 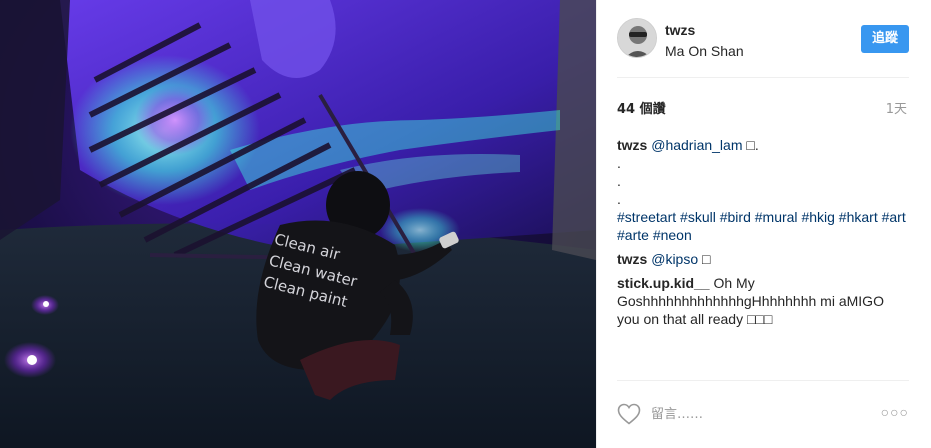 What do you see at coordinates (696, 145) in the screenshot?
I see `comment-mention: @hadrian_lam` at bounding box center [696, 145].